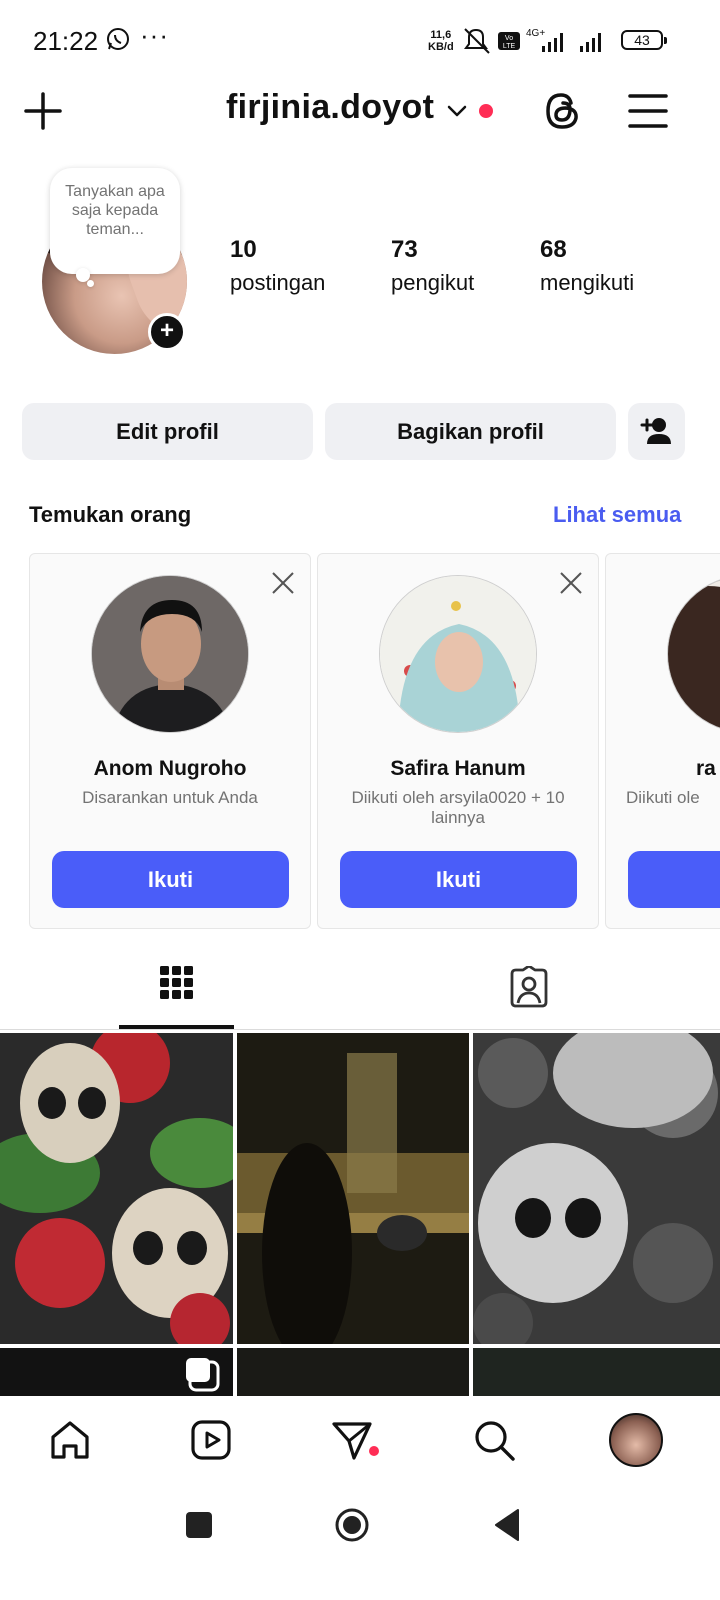  What do you see at coordinates (648, 111) in the screenshot?
I see `menu-icon` at bounding box center [648, 111].